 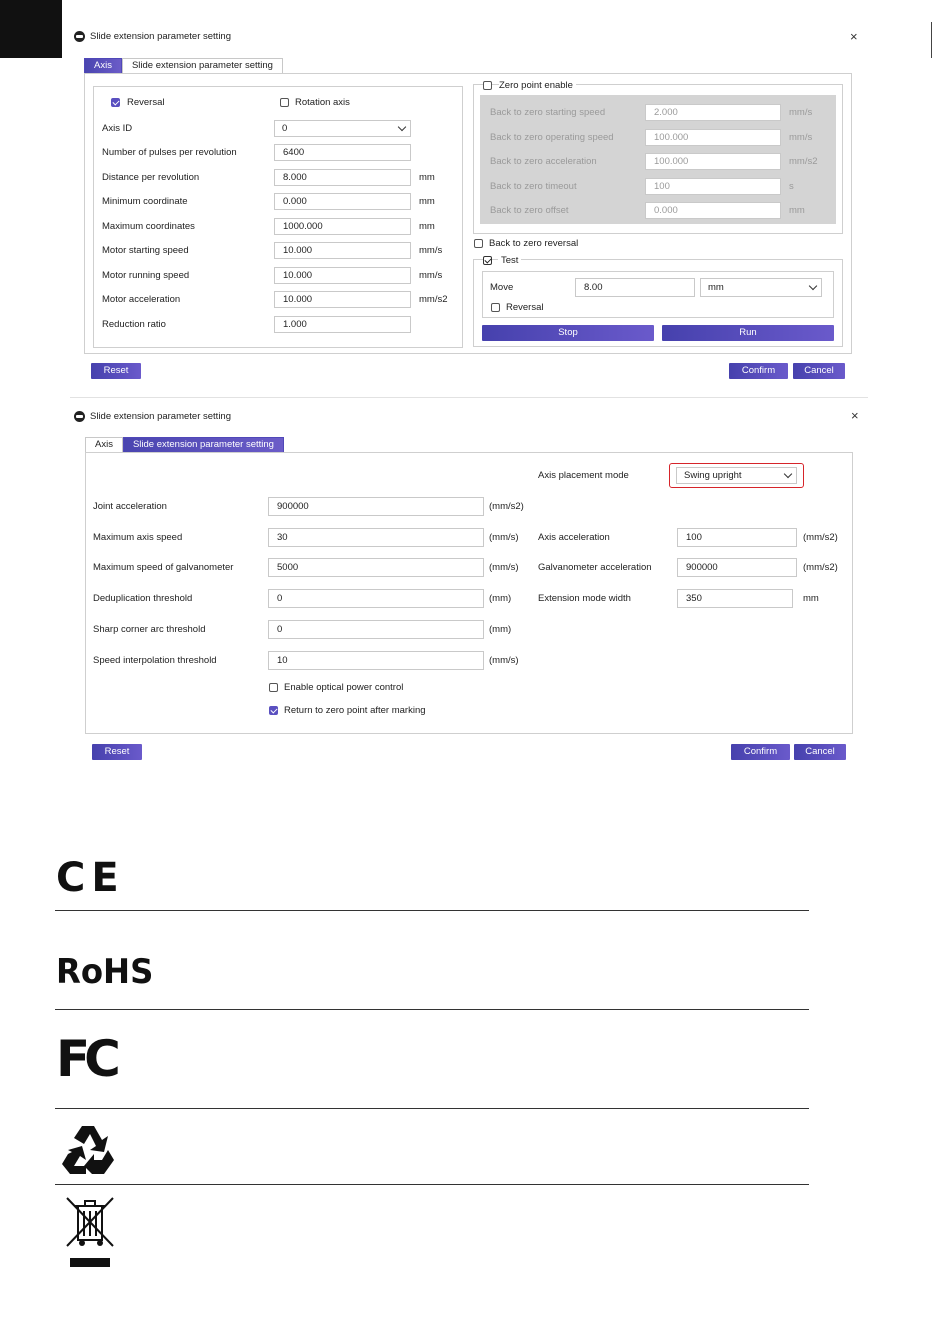 What do you see at coordinates (105, 972) in the screenshot?
I see `rohs-mark: RoHS` at bounding box center [105, 972].